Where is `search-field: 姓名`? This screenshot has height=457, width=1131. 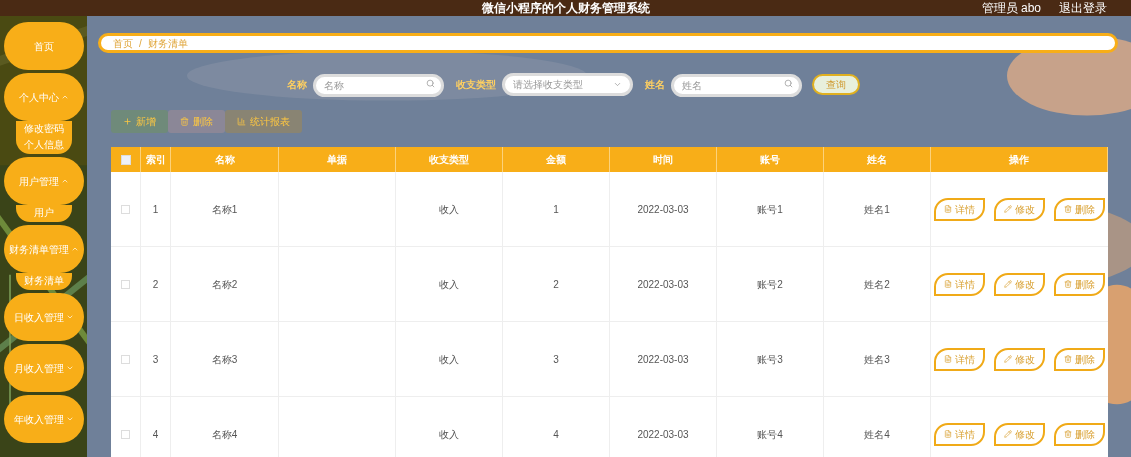
search-field: 姓名 is located at coordinates (736, 85).